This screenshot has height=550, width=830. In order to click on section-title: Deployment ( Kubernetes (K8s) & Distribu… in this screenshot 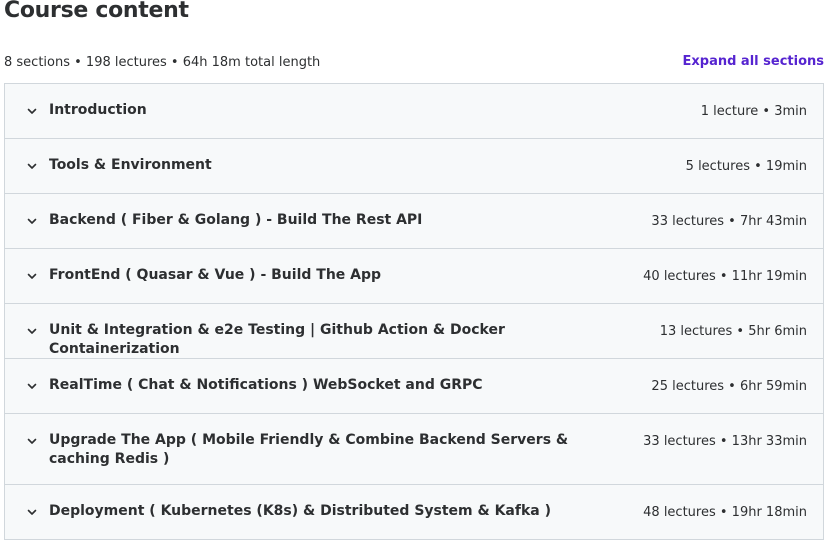, I will do `click(300, 511)`.